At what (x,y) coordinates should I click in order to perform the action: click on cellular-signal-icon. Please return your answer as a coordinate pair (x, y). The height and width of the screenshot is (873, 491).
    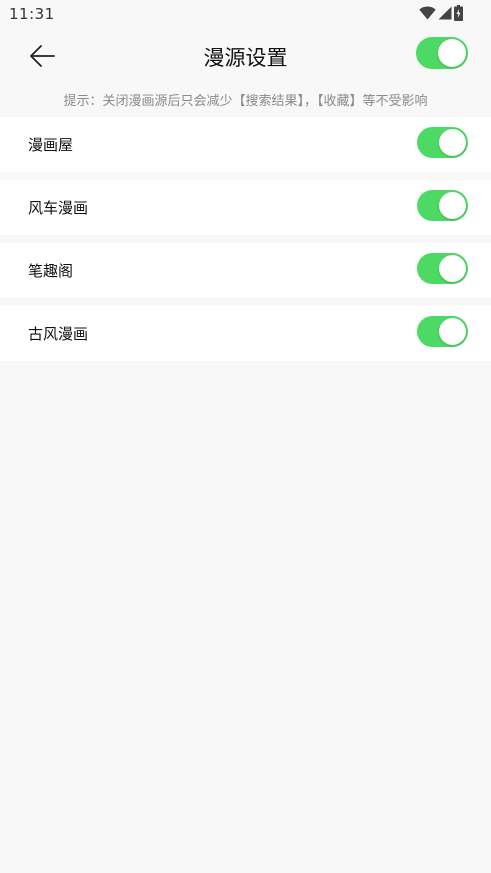
    Looking at the image, I should click on (445, 13).